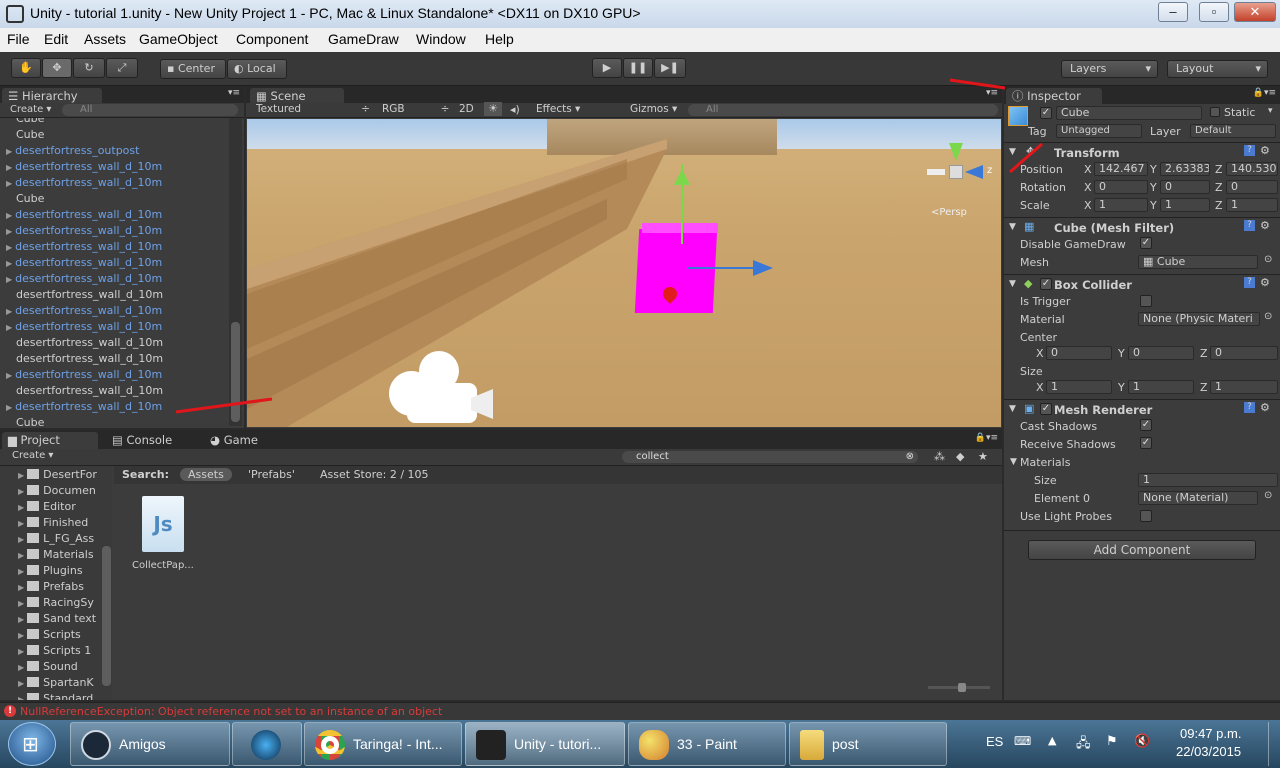 Image resolution: width=1280 pixels, height=768 pixels. Describe the element at coordinates (843, 110) in the screenshot. I see `scene-search-input: All` at that location.